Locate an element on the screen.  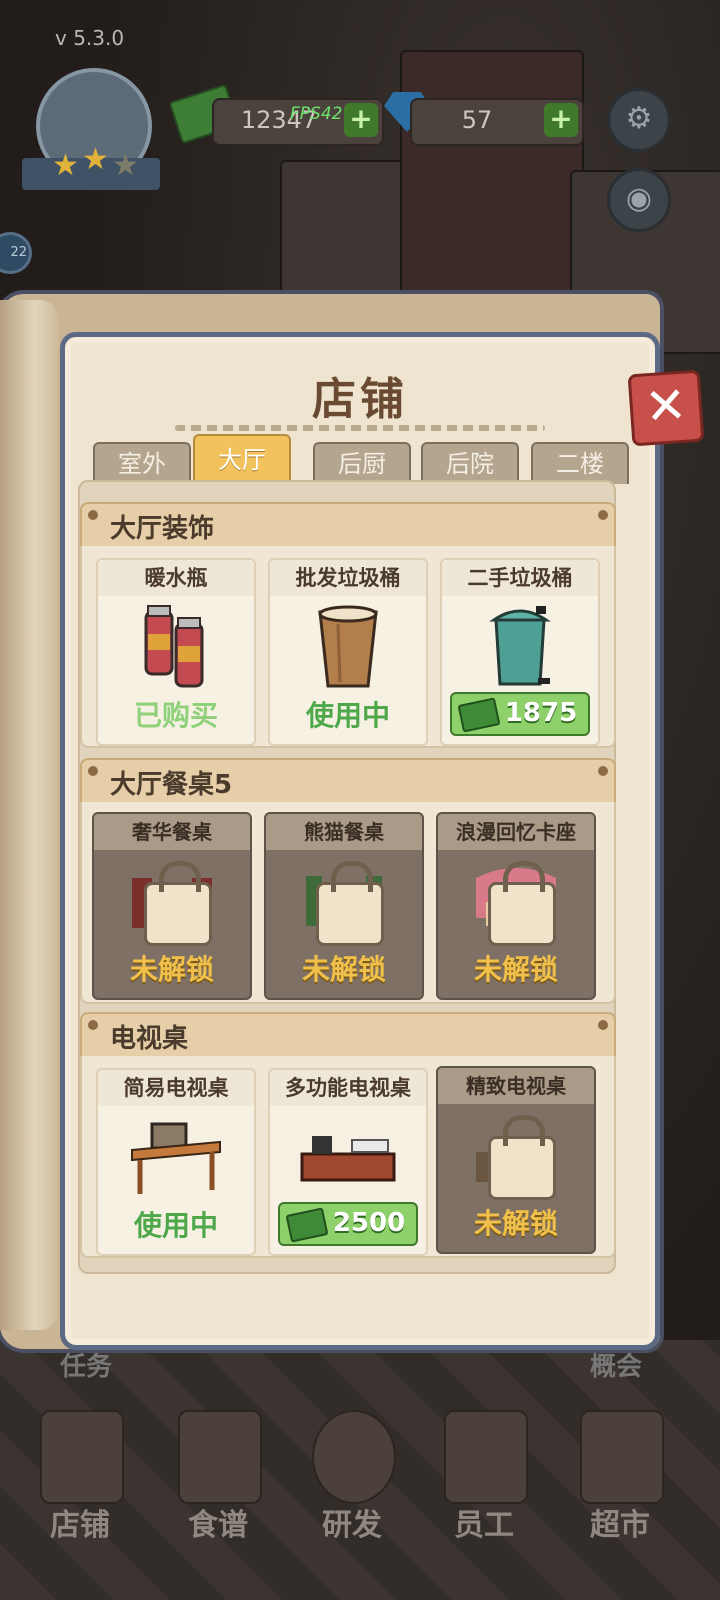
nav-recipes: 食谱 is located at coordinates (218, 1480).